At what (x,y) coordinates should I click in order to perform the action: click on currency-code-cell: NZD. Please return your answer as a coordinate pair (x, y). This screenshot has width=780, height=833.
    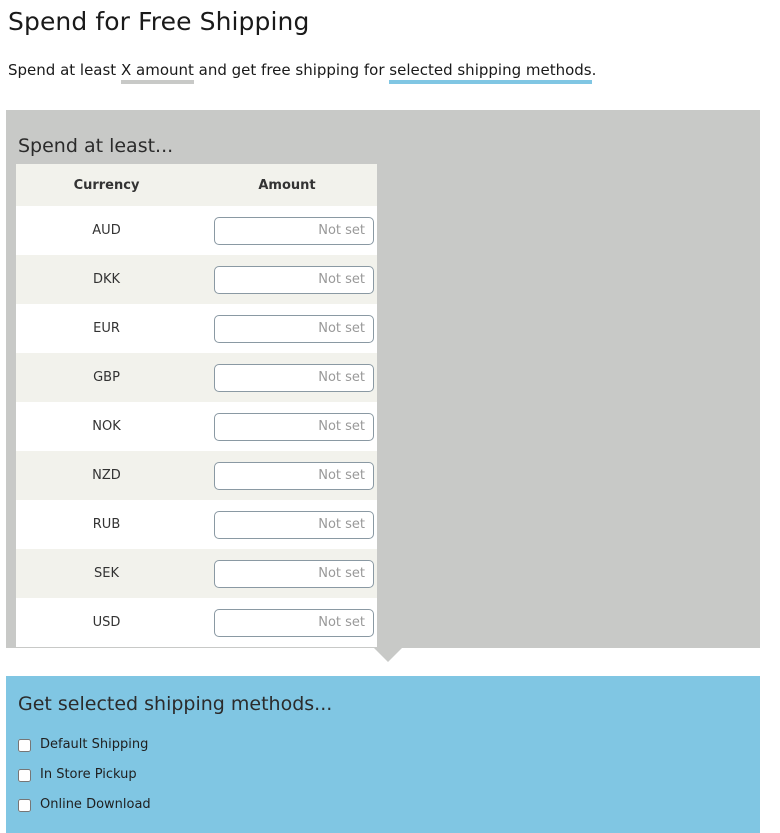
    Looking at the image, I should click on (106, 475).